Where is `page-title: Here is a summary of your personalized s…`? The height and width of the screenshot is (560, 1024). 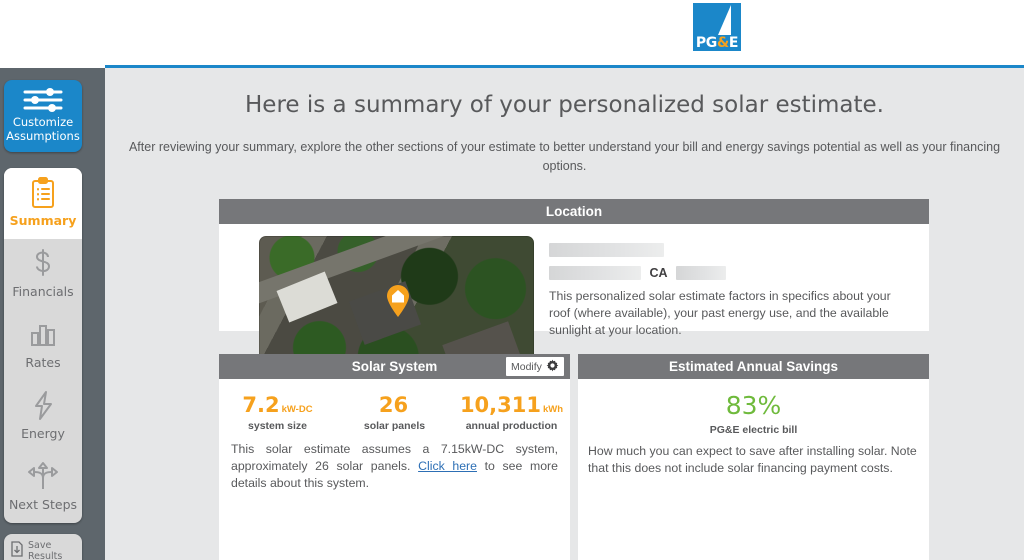
page-title: Here is a summary of your personalized s… is located at coordinates (564, 105).